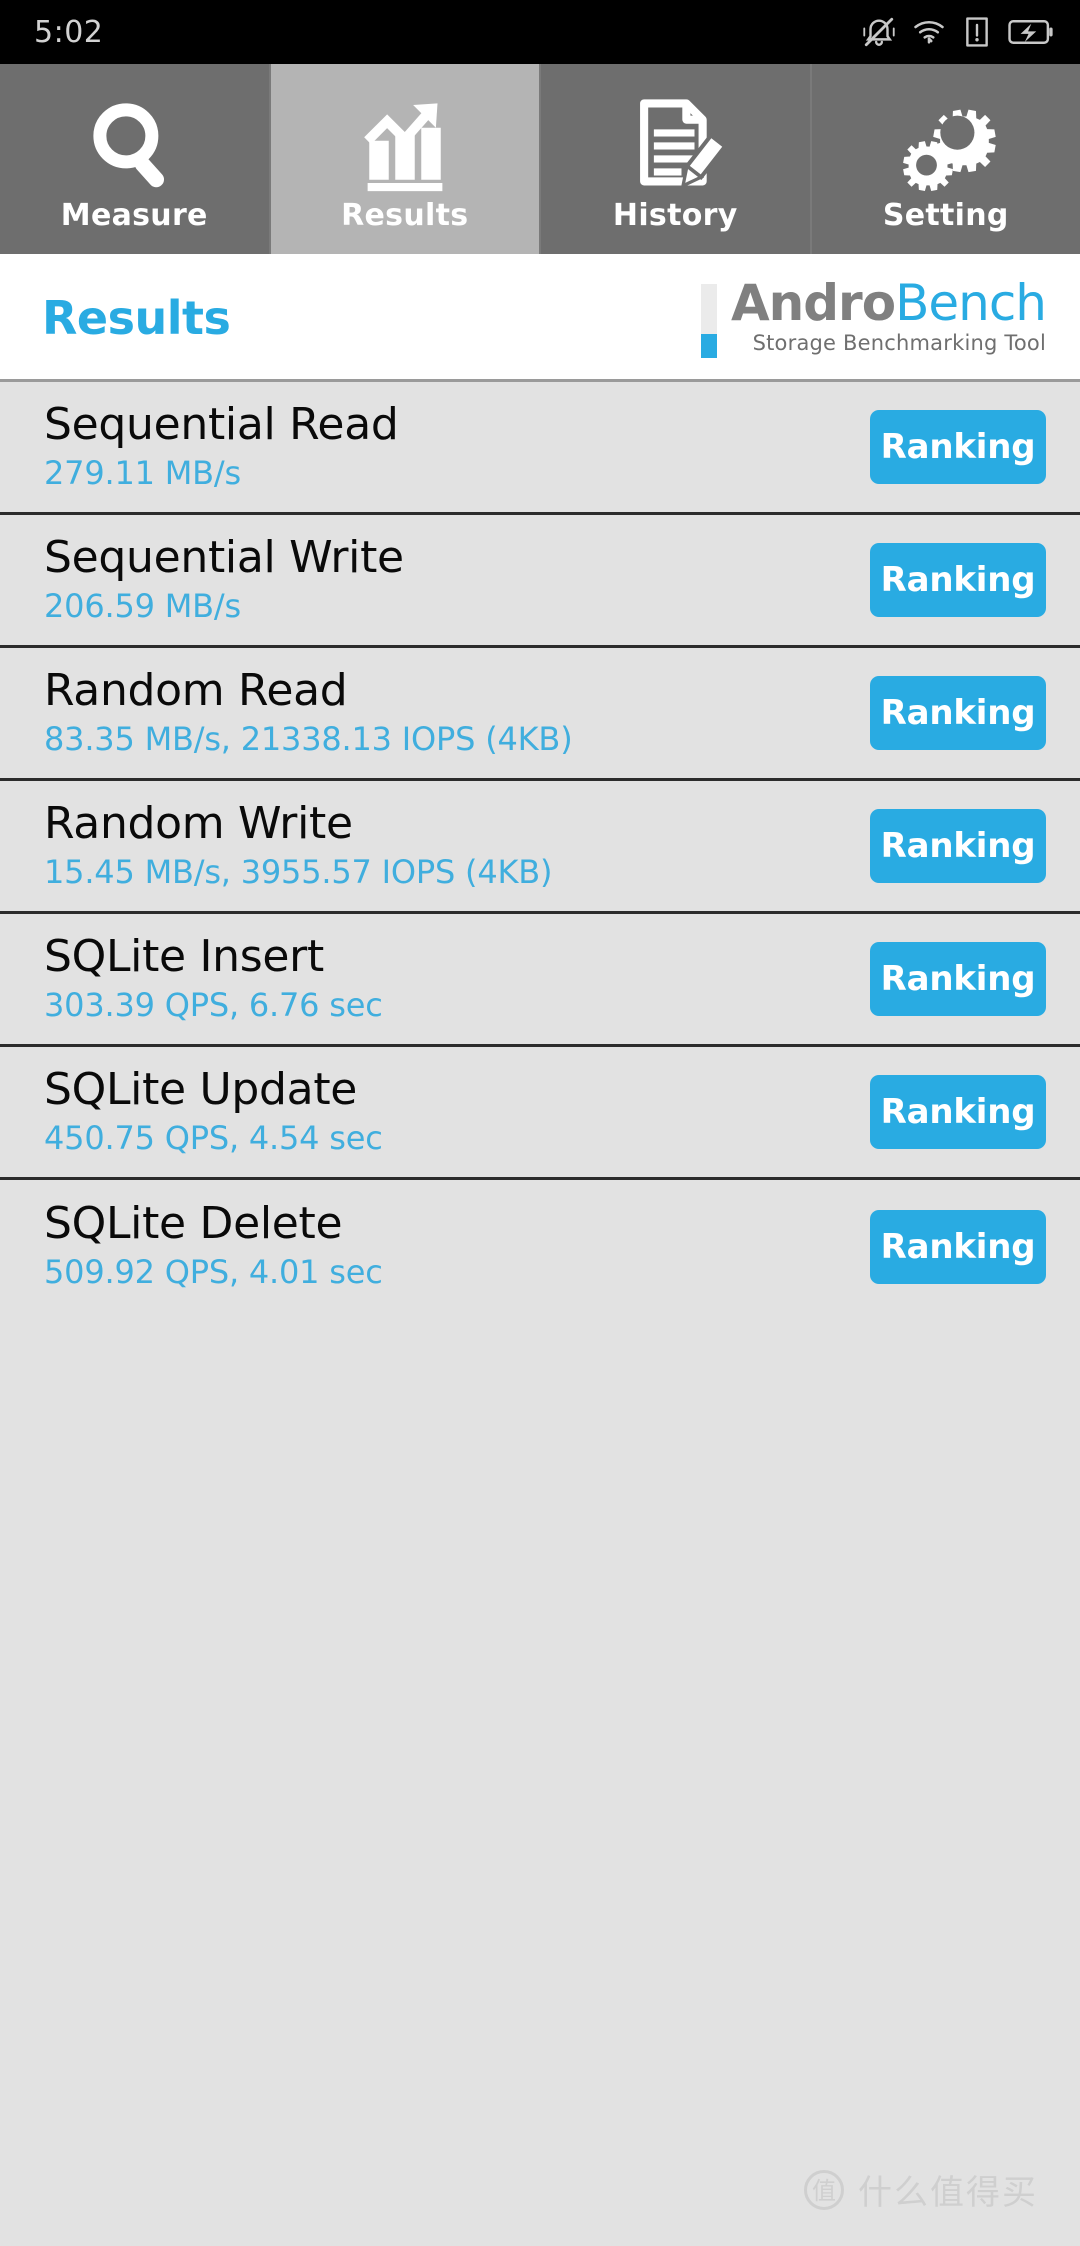 This screenshot has width=1080, height=2246. What do you see at coordinates (69, 32) in the screenshot?
I see `status-time: 5:02` at bounding box center [69, 32].